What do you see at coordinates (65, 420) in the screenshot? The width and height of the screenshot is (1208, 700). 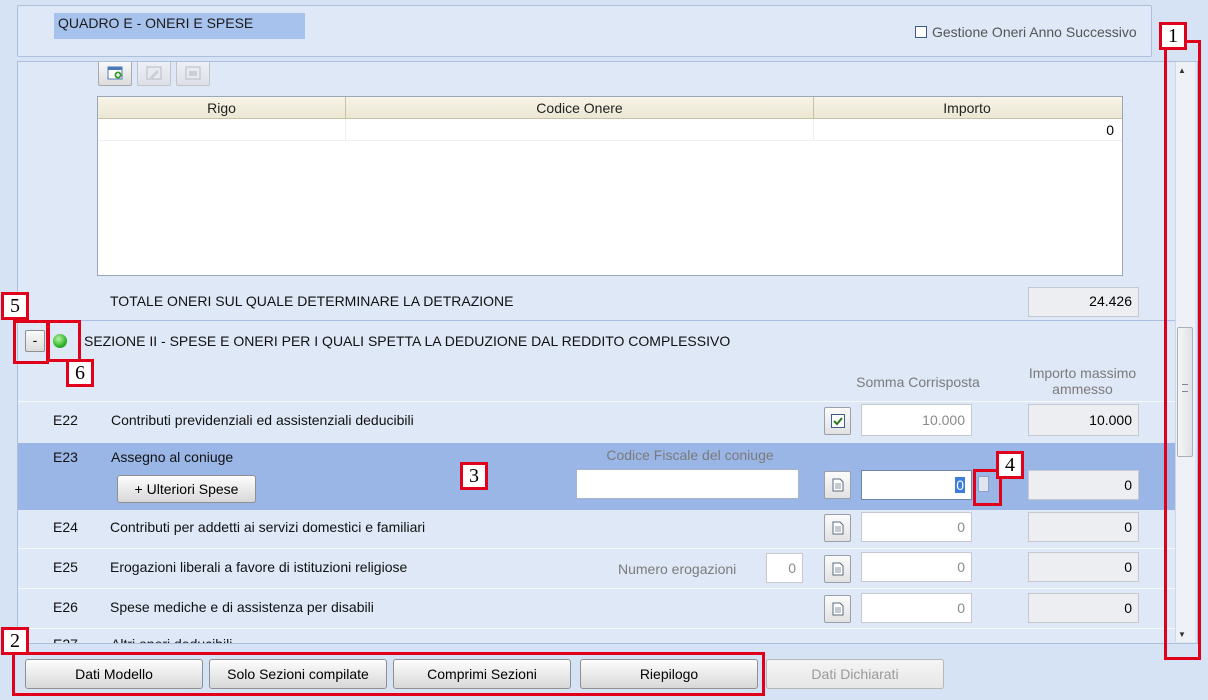 I see `row-code-e22: E22` at bounding box center [65, 420].